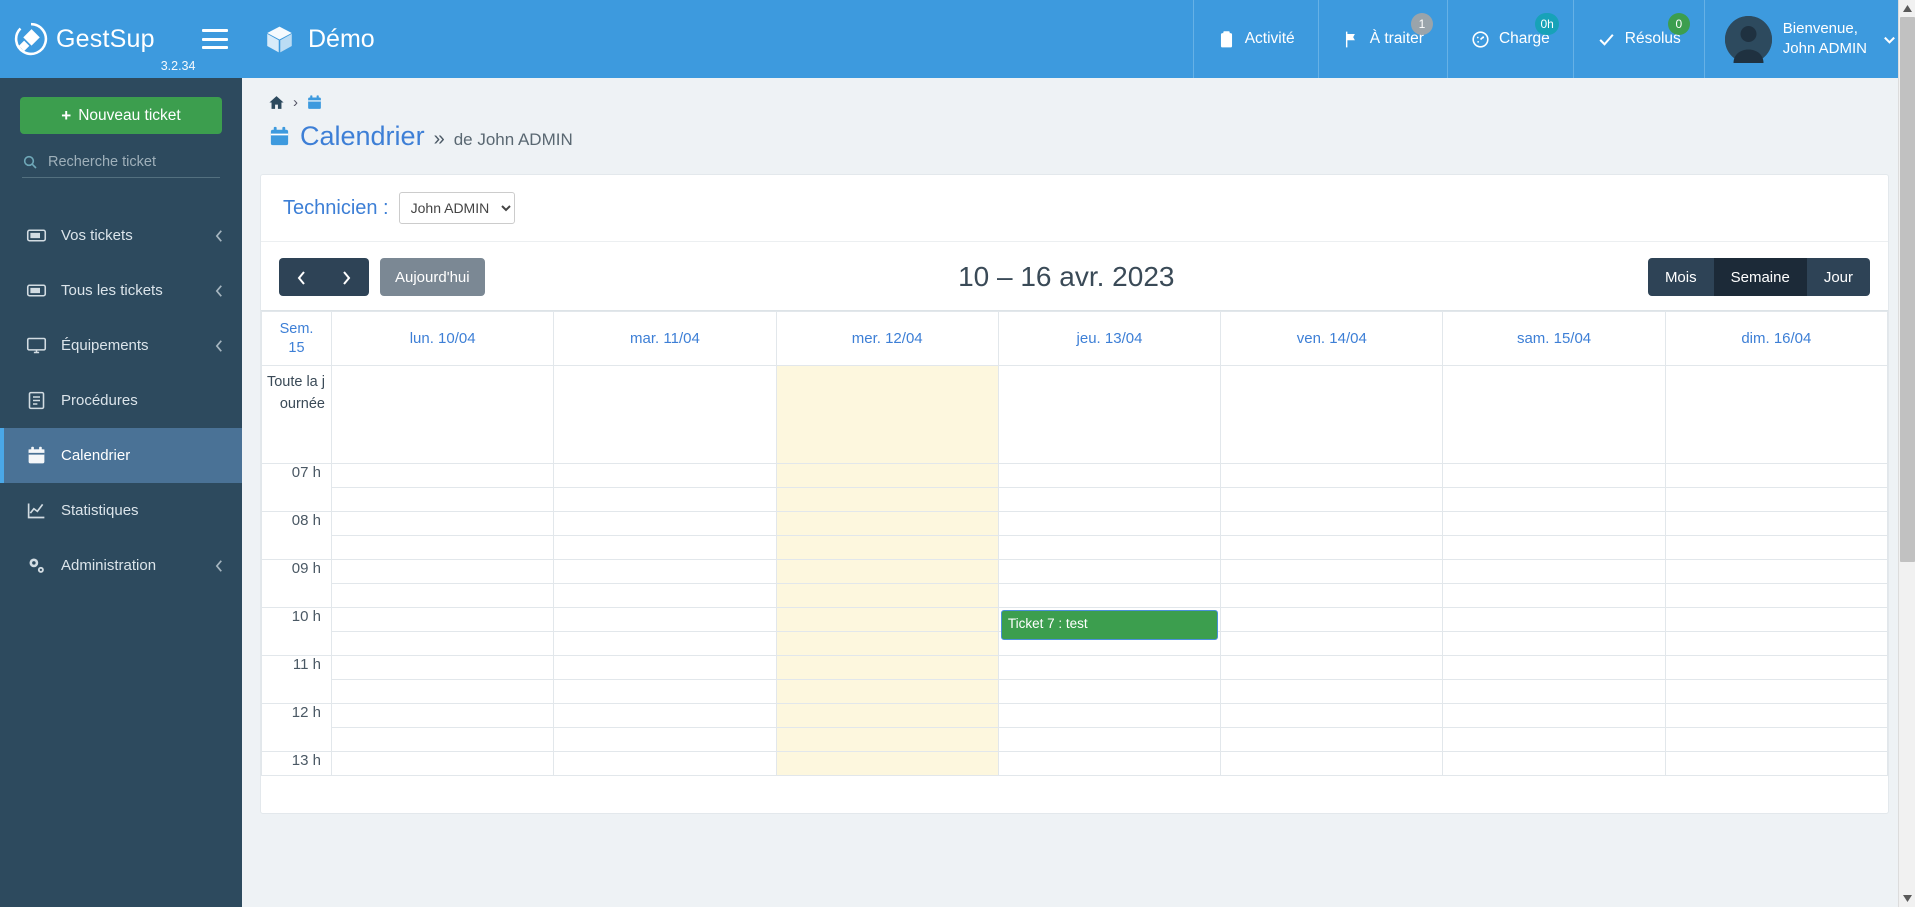 This screenshot has width=1915, height=907. Describe the element at coordinates (314, 102) in the screenshot. I see `calendar-icon` at that location.